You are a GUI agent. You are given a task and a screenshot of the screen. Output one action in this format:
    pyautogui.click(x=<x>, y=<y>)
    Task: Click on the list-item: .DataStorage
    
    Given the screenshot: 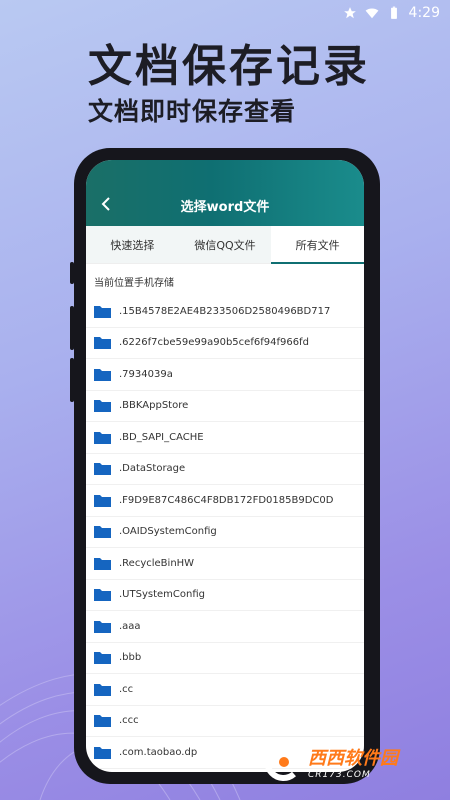 What is the action you would take?
    pyautogui.click(x=225, y=469)
    